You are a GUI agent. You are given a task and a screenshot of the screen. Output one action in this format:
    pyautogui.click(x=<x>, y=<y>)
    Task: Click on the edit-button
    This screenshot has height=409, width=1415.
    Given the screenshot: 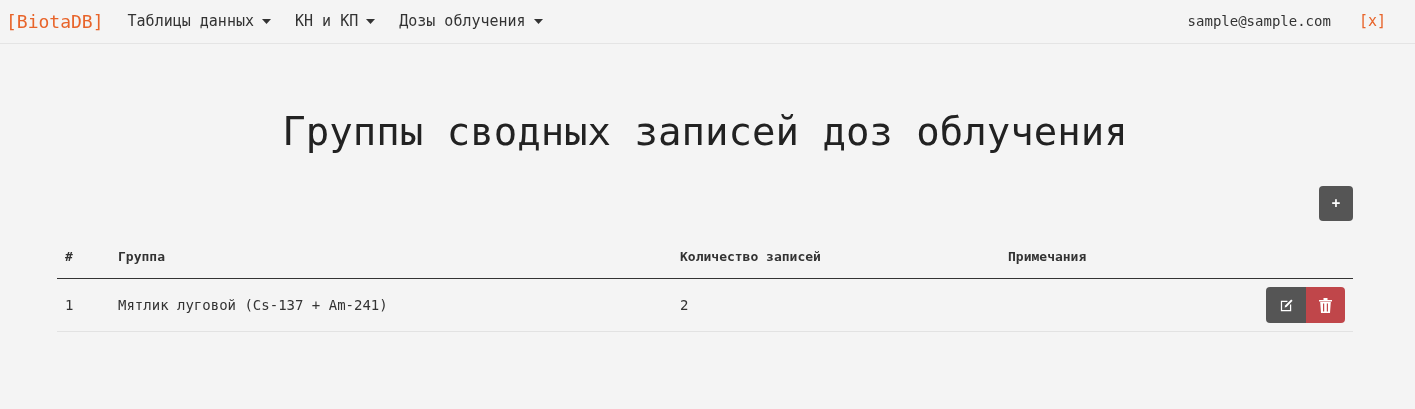 What is the action you would take?
    pyautogui.click(x=1286, y=305)
    